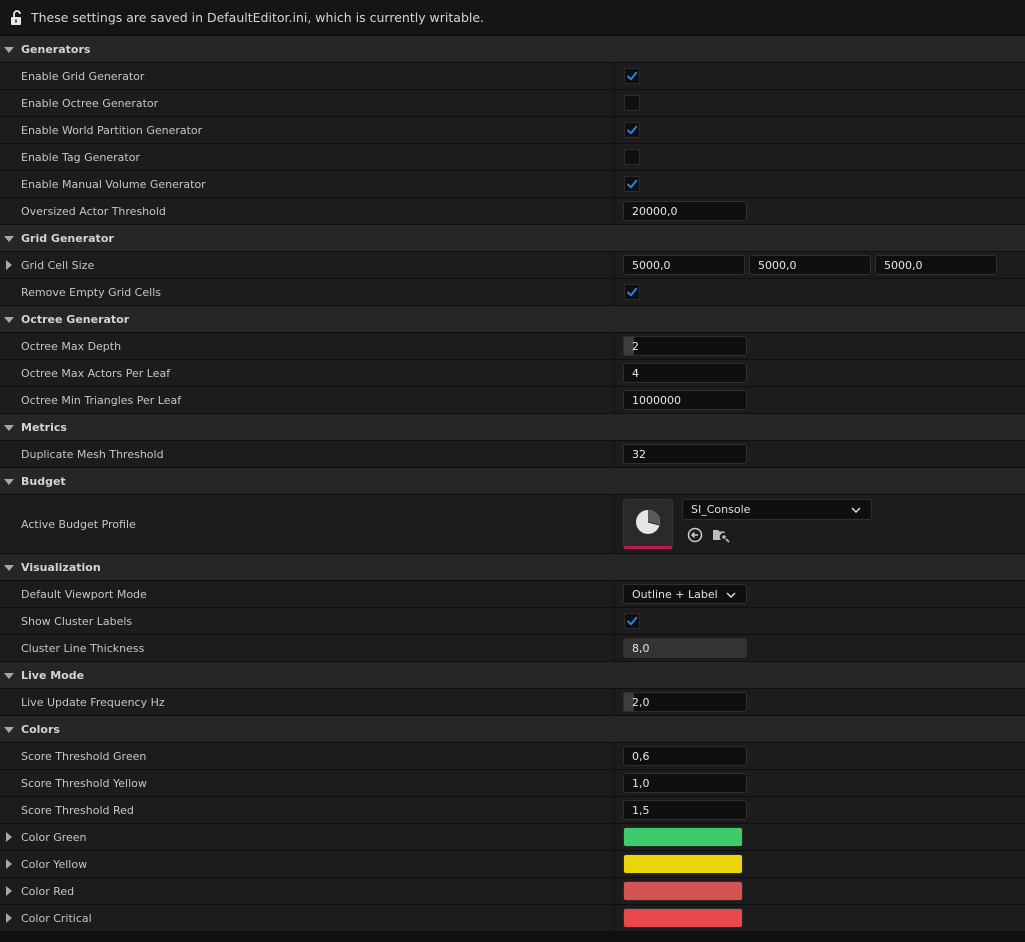  I want to click on asset-thumbnail, so click(648, 524).